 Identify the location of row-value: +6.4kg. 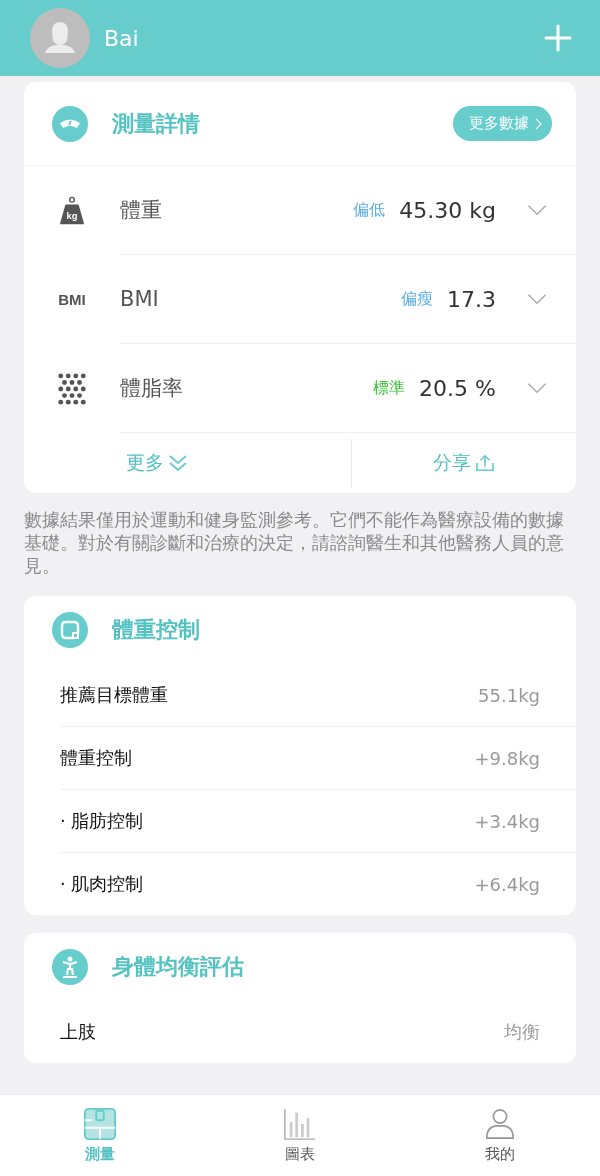
(507, 884).